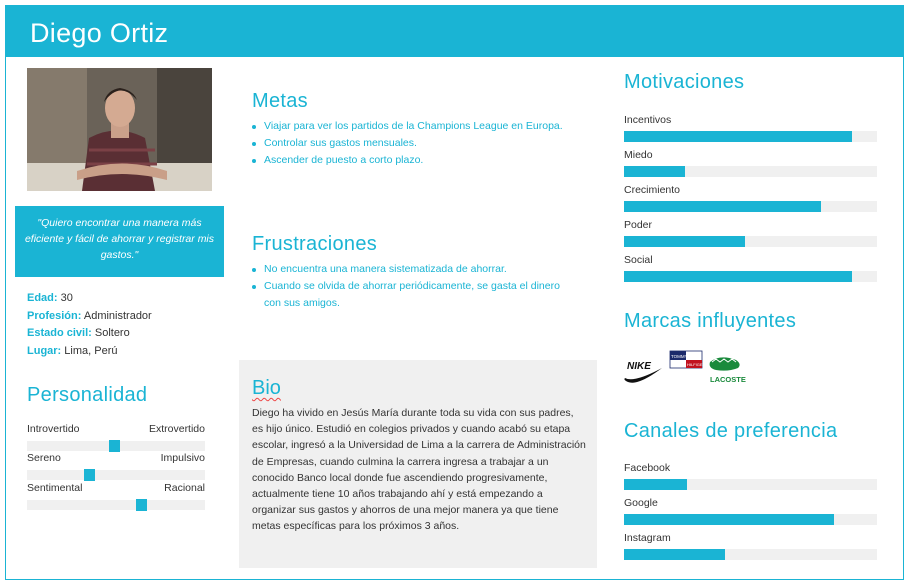  What do you see at coordinates (641, 503) in the screenshot?
I see `bar-label: Google` at bounding box center [641, 503].